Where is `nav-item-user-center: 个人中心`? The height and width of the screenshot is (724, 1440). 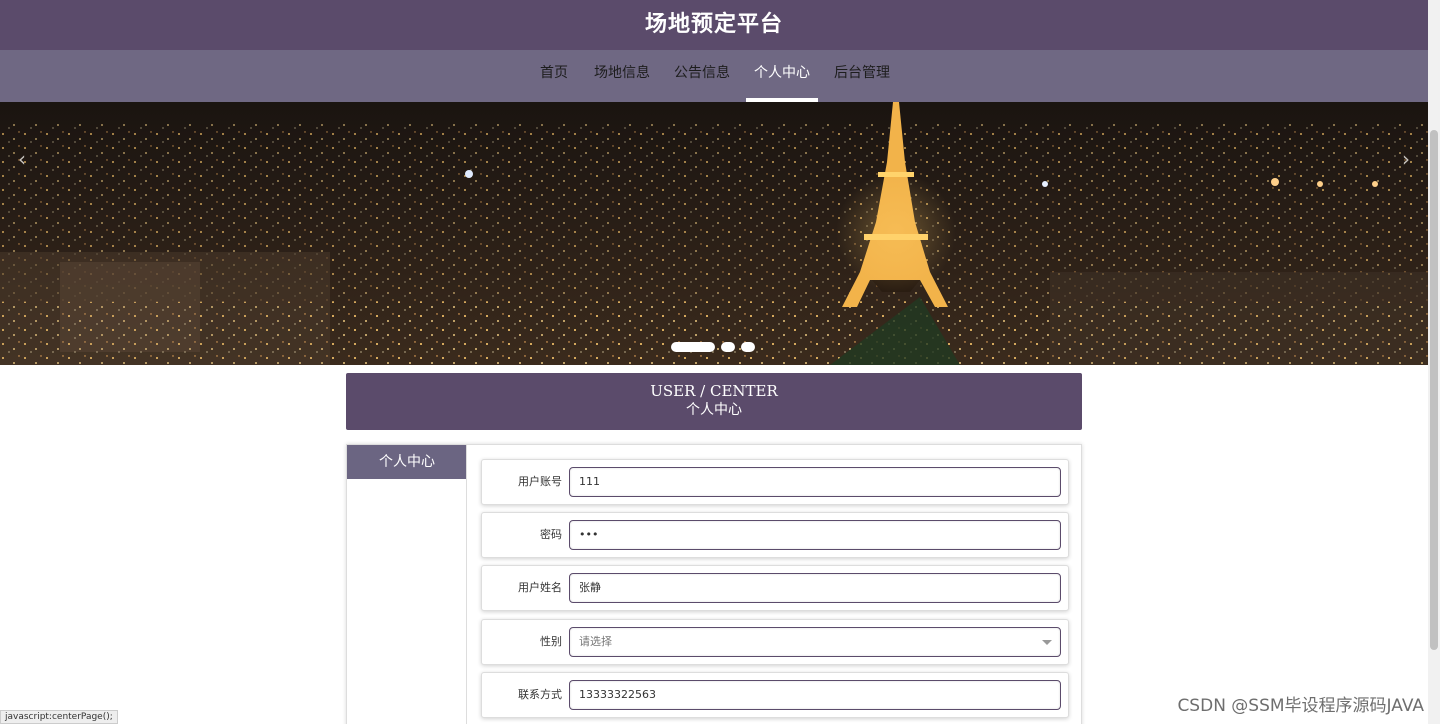 nav-item-user-center: 个人中心 is located at coordinates (782, 76).